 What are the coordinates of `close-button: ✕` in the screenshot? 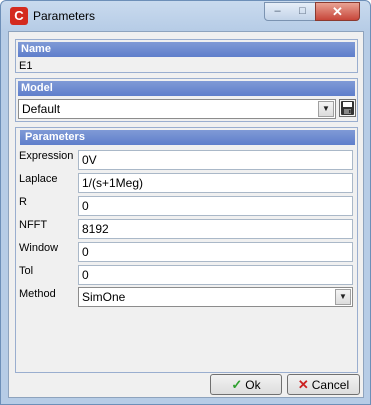 It's located at (337, 11).